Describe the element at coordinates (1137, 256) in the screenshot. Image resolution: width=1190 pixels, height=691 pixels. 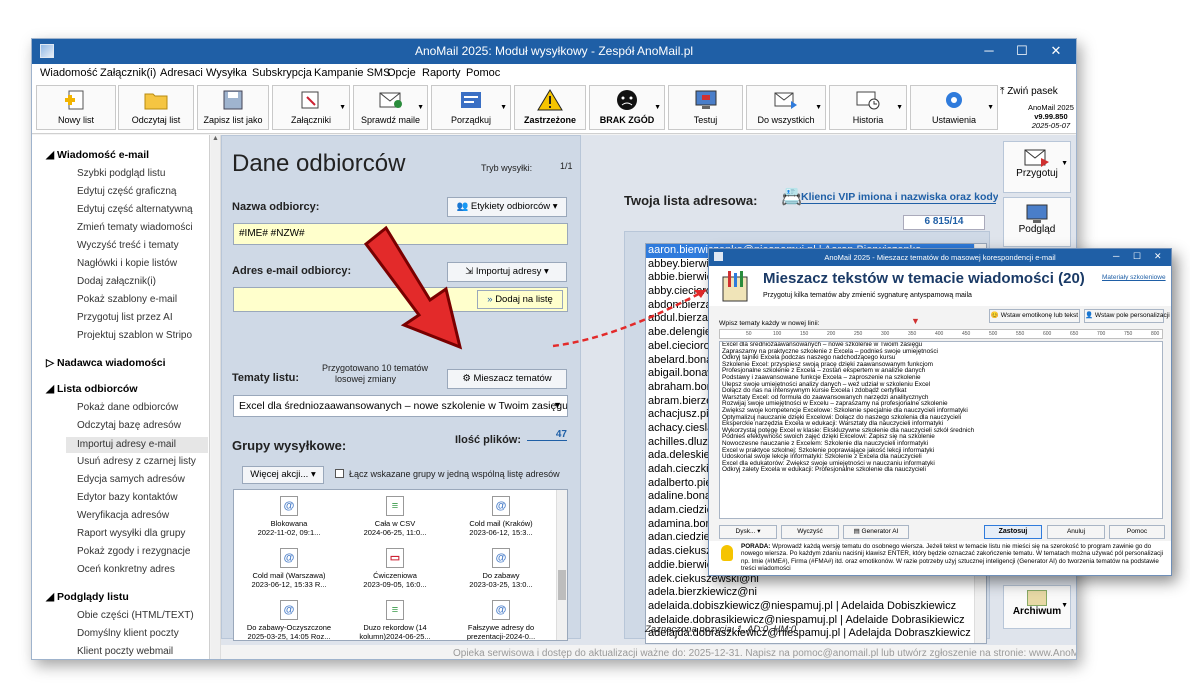
I see `maximize-button: ☐` at that location.